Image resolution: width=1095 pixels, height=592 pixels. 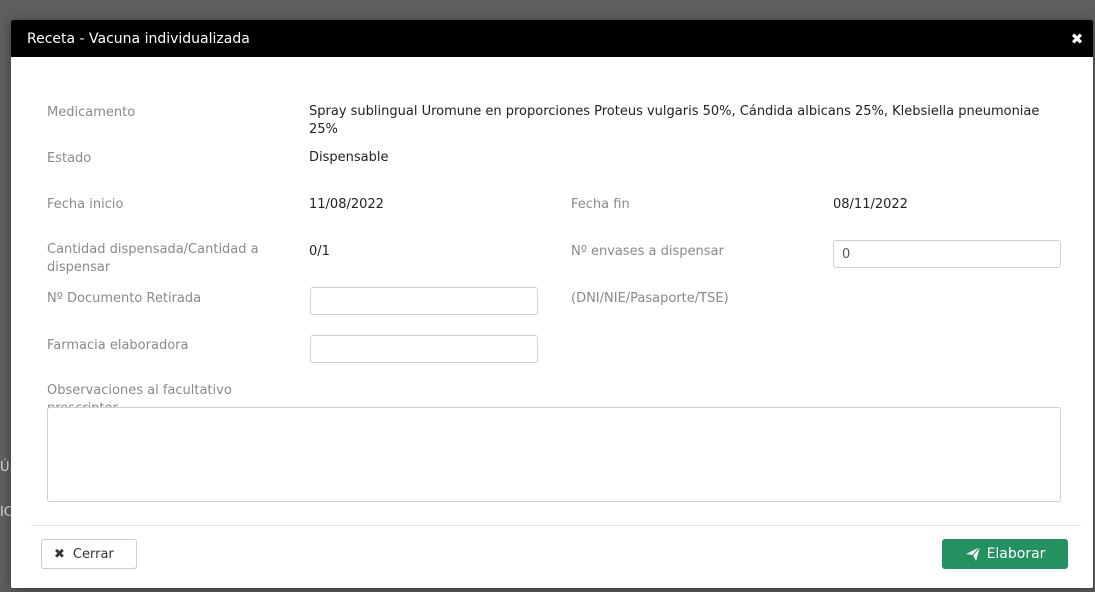 What do you see at coordinates (556, 525) in the screenshot?
I see `footer-divider` at bounding box center [556, 525].